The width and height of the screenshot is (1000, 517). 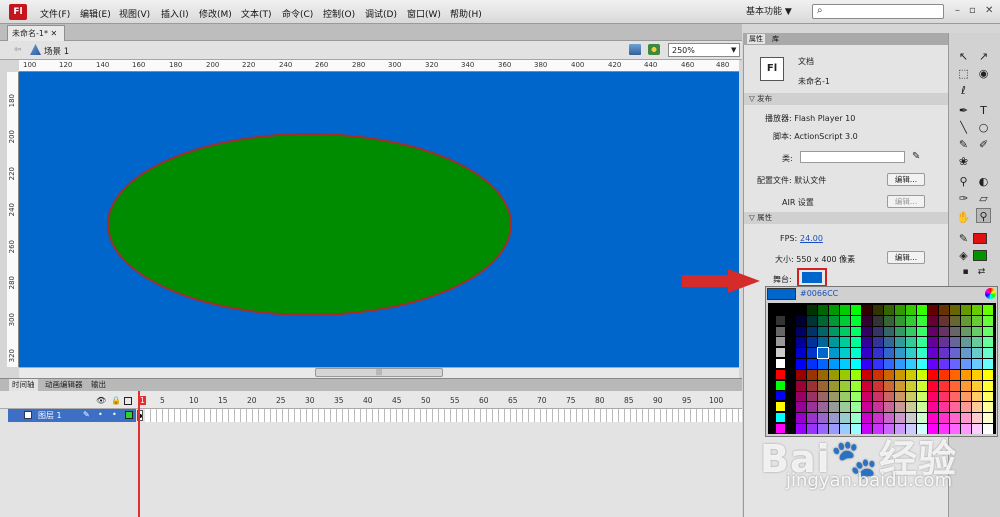 What do you see at coordinates (819, 293) in the screenshot?
I see `color-hex-value: #0066CC` at bounding box center [819, 293].